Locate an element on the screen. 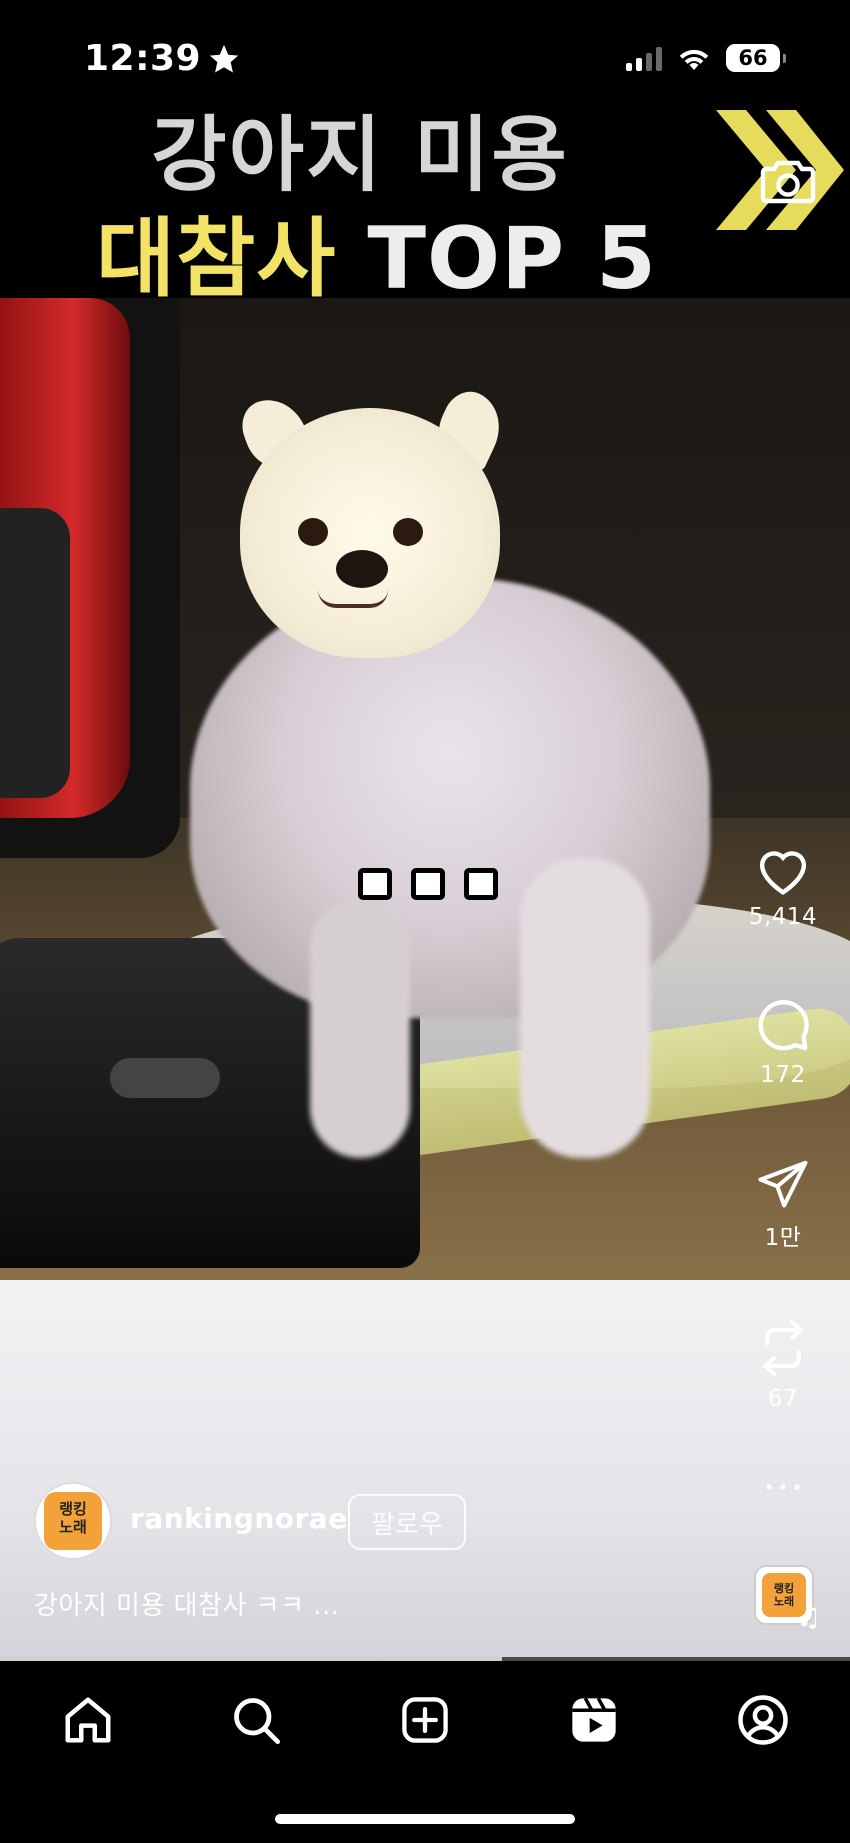 The image size is (850, 1843). comment-button: 172 is located at coordinates (783, 1042).